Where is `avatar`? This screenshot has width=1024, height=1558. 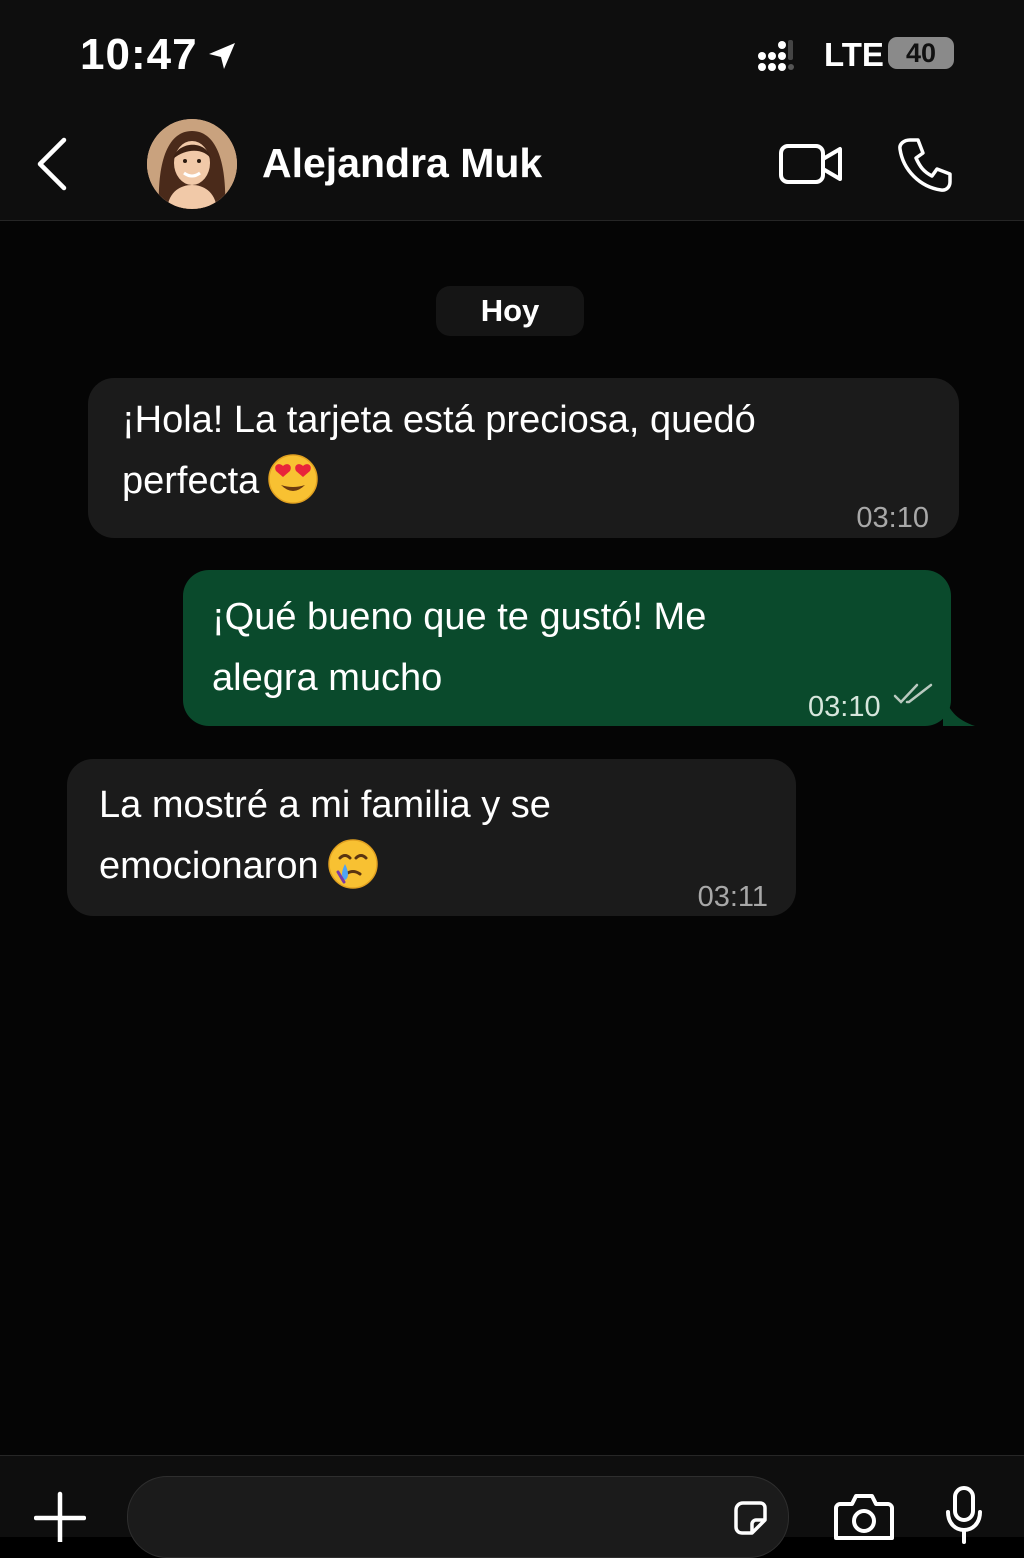 avatar is located at coordinates (192, 164).